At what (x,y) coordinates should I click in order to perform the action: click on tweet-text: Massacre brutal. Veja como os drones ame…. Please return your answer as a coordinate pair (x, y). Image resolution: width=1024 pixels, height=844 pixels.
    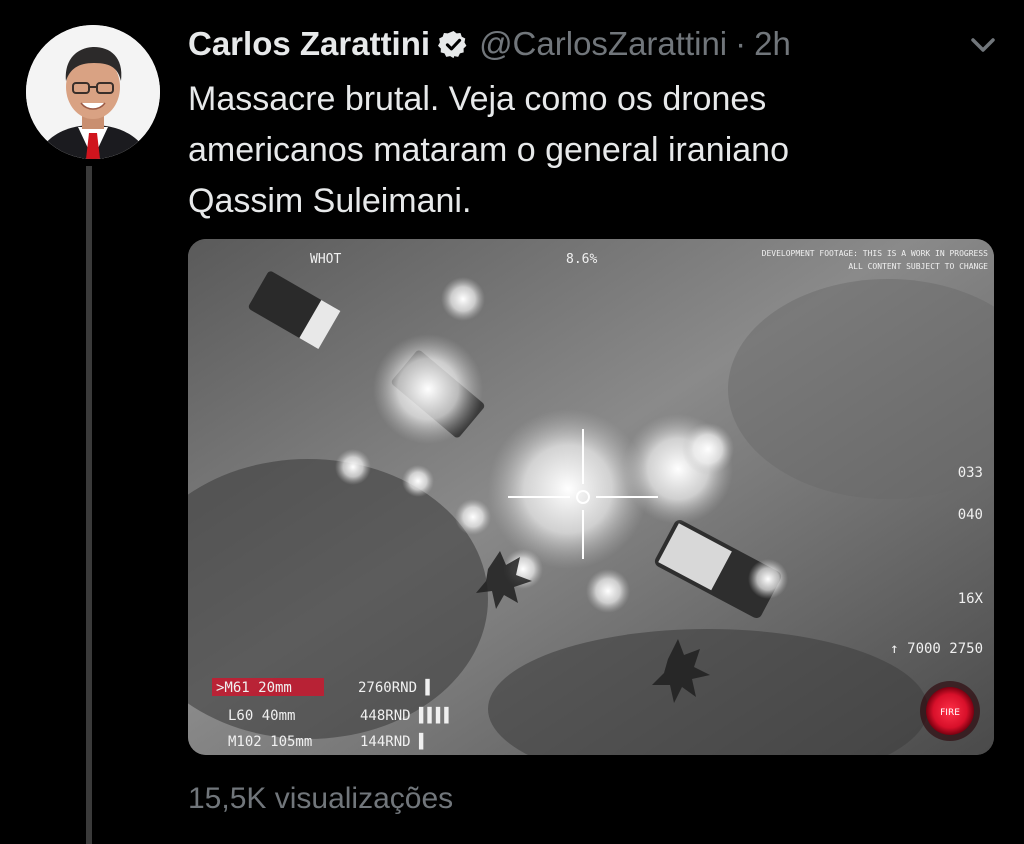
    Looking at the image, I should click on (488, 150).